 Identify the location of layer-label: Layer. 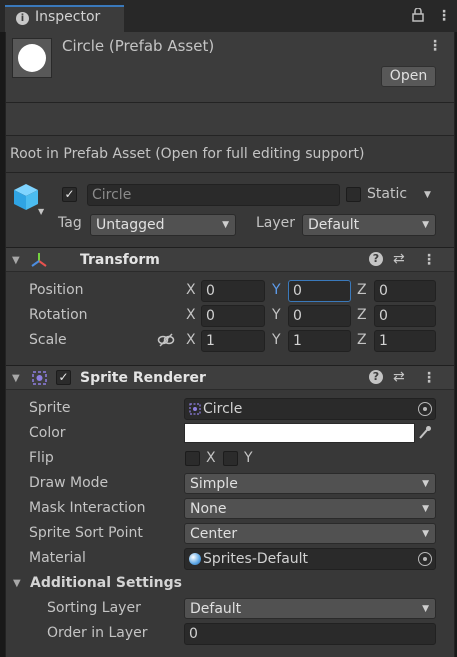
(276, 223).